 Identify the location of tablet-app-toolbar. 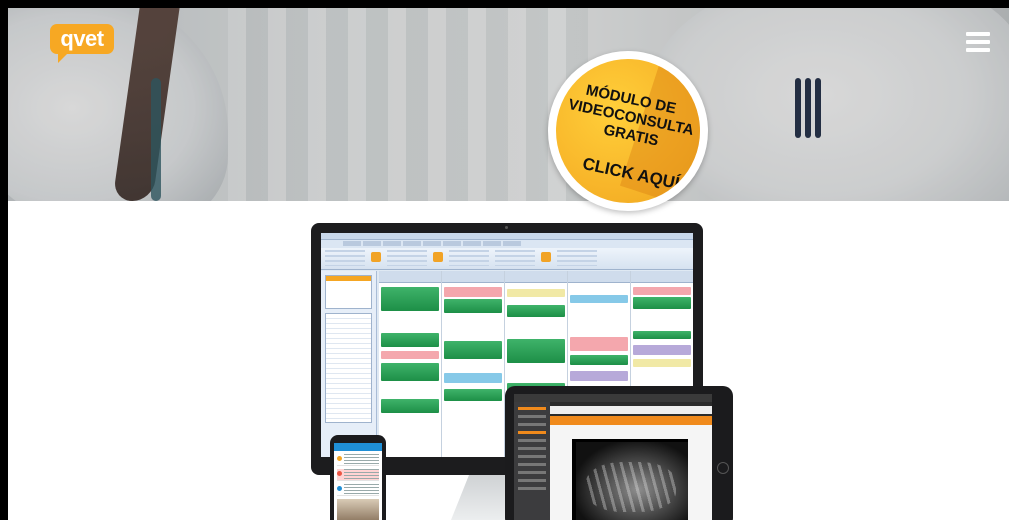
(631, 420).